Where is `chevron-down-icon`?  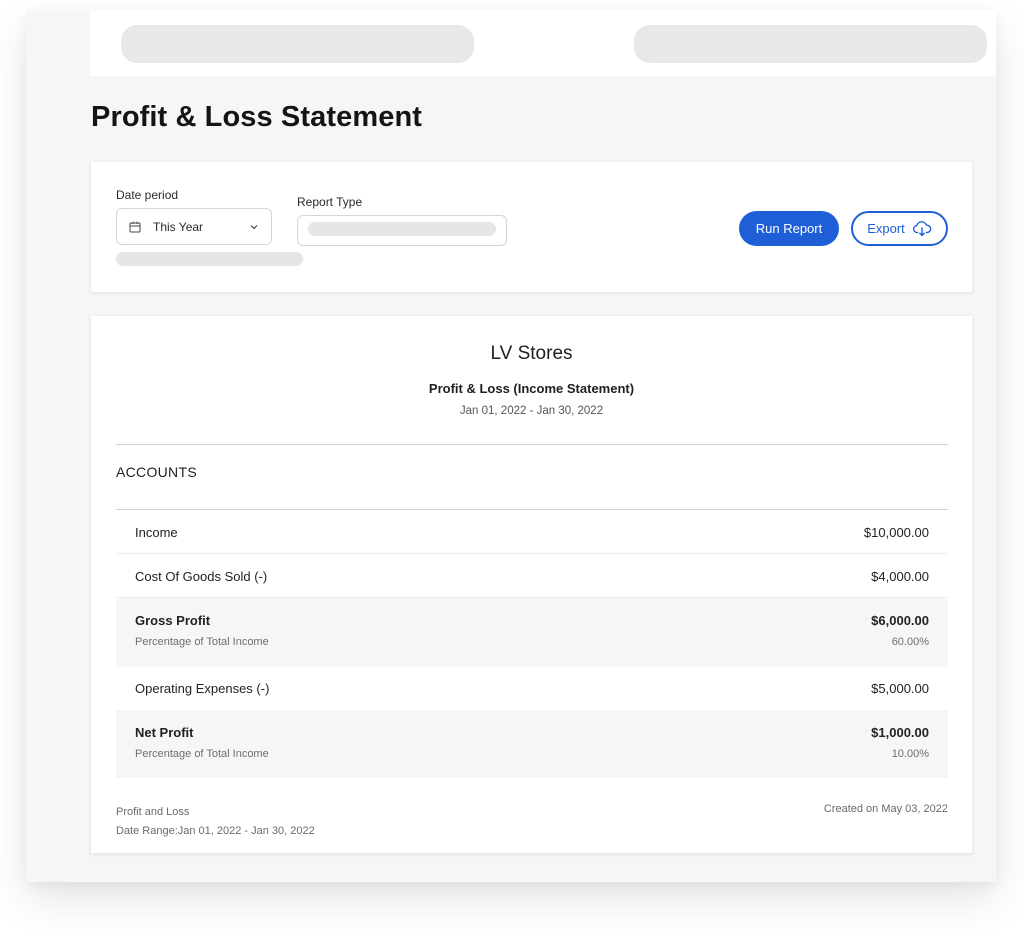
chevron-down-icon is located at coordinates (254, 227).